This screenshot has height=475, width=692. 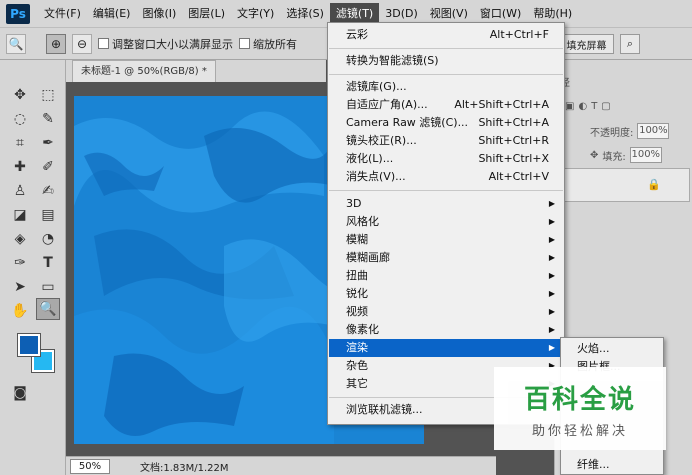 I want to click on menu-item-label: 模糊, so click(x=357, y=239).